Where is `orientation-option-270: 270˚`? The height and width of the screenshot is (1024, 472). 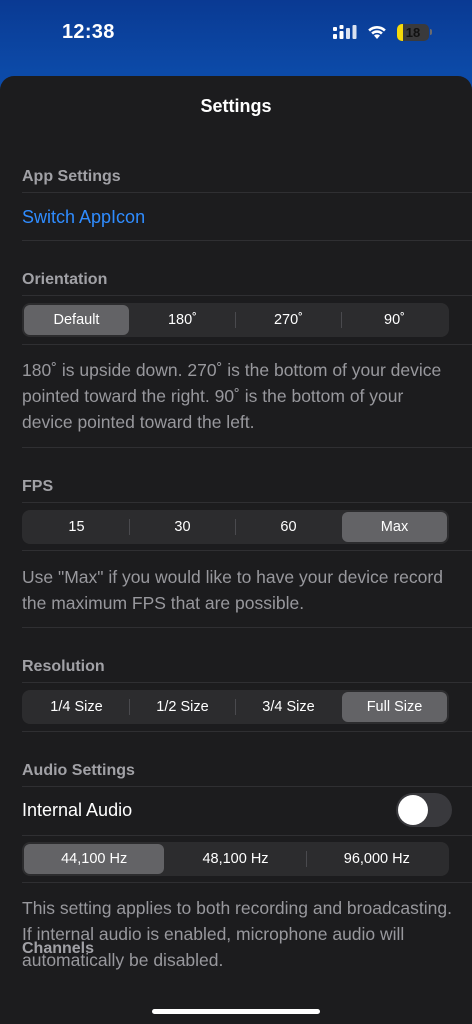 orientation-option-270: 270˚ is located at coordinates (288, 320).